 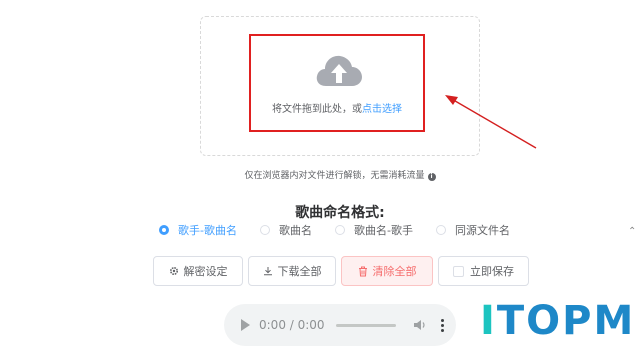 What do you see at coordinates (245, 325) in the screenshot?
I see `play-icon` at bounding box center [245, 325].